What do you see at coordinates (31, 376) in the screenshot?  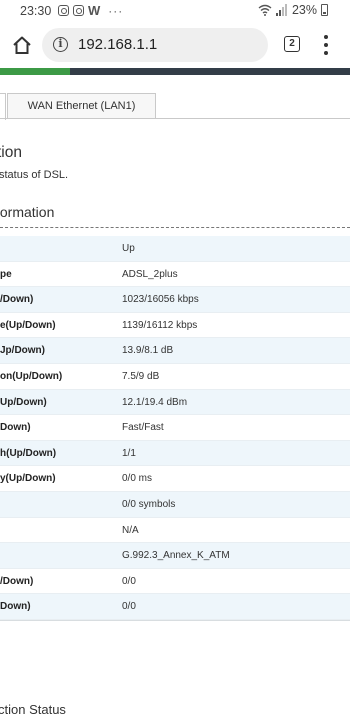 I see `row-label: on(Up/Down)` at bounding box center [31, 376].